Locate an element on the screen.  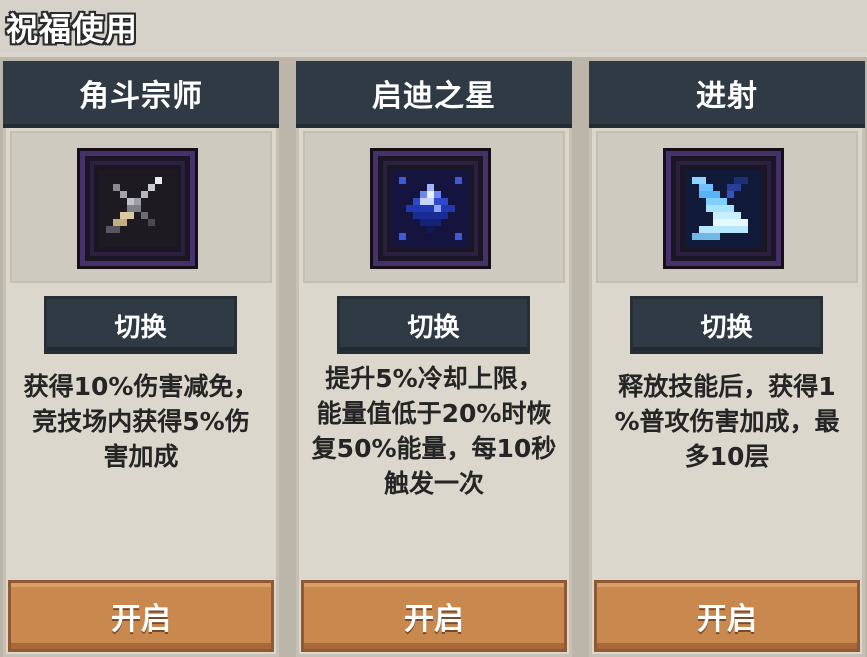
page-title: 祝福使用 is located at coordinates (72, 29).